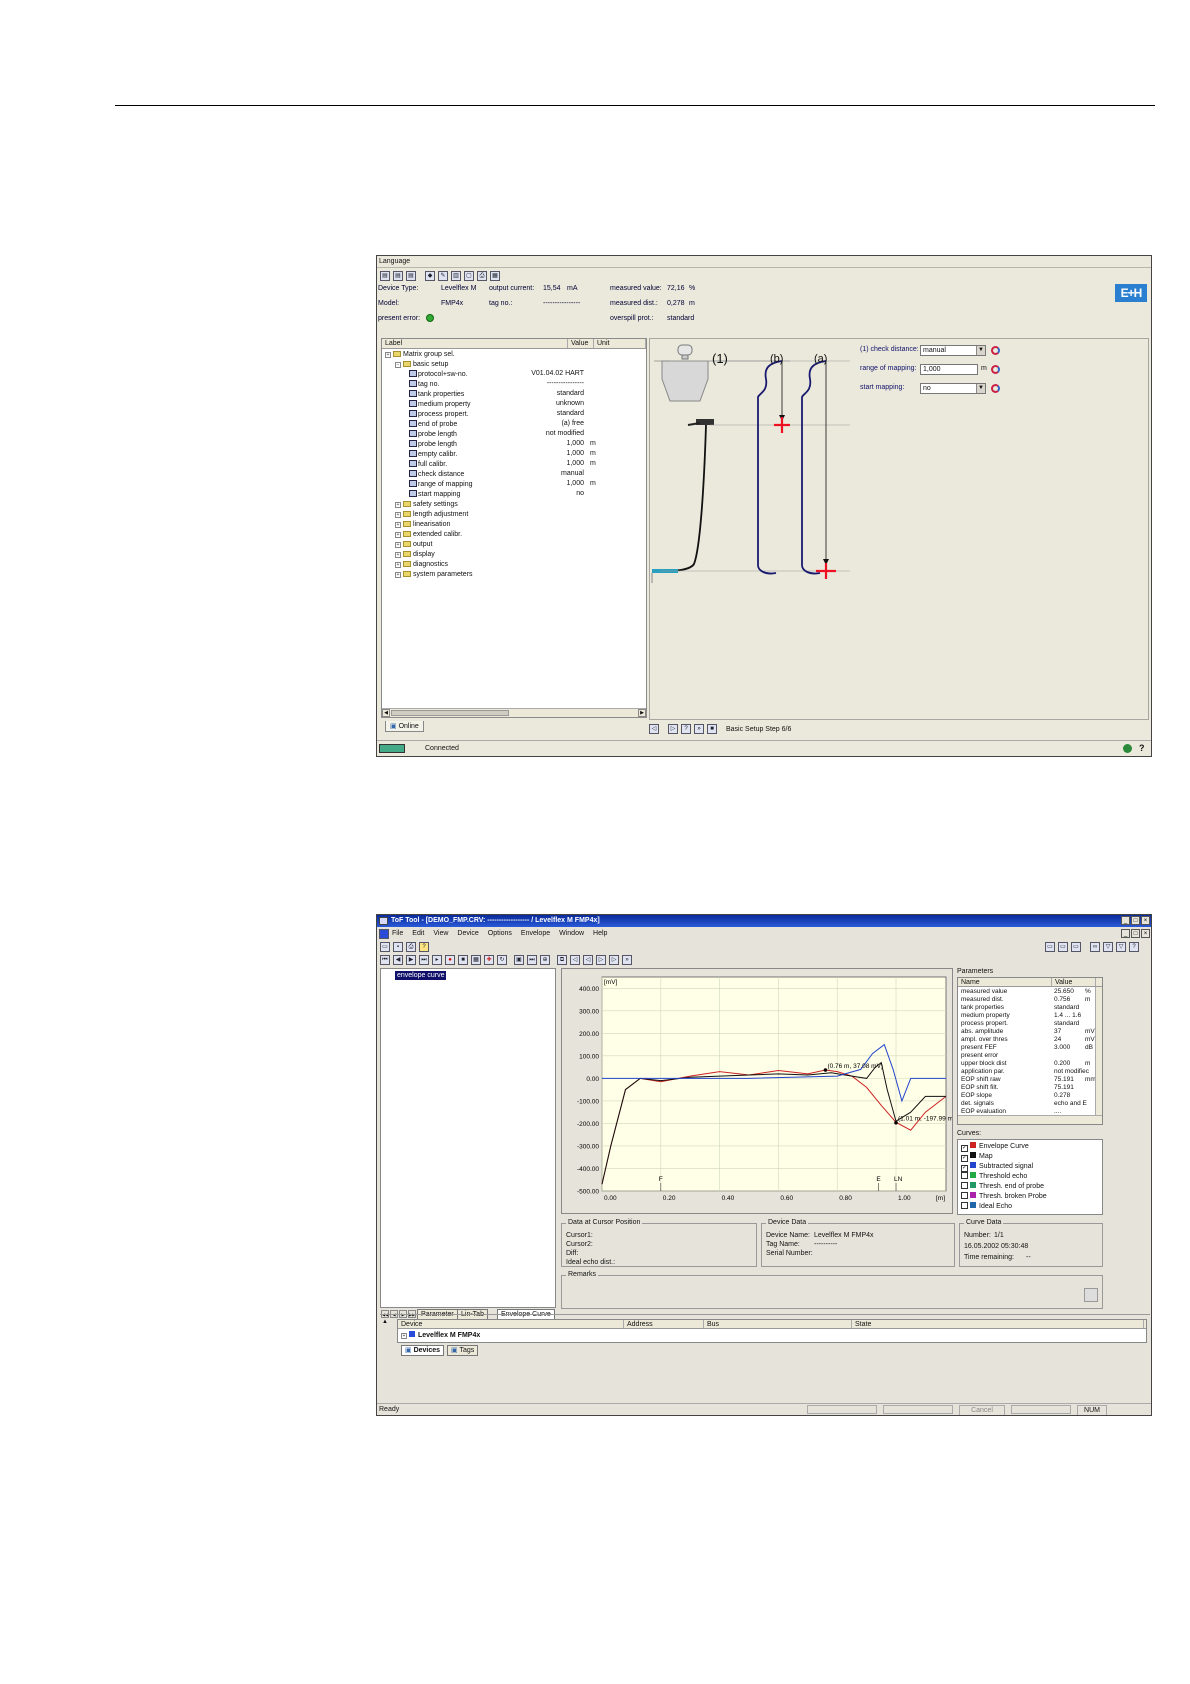 Image resolution: width=1190 pixels, height=1684 pixels. Describe the element at coordinates (467, 933) in the screenshot. I see `menu-item: Device` at that location.